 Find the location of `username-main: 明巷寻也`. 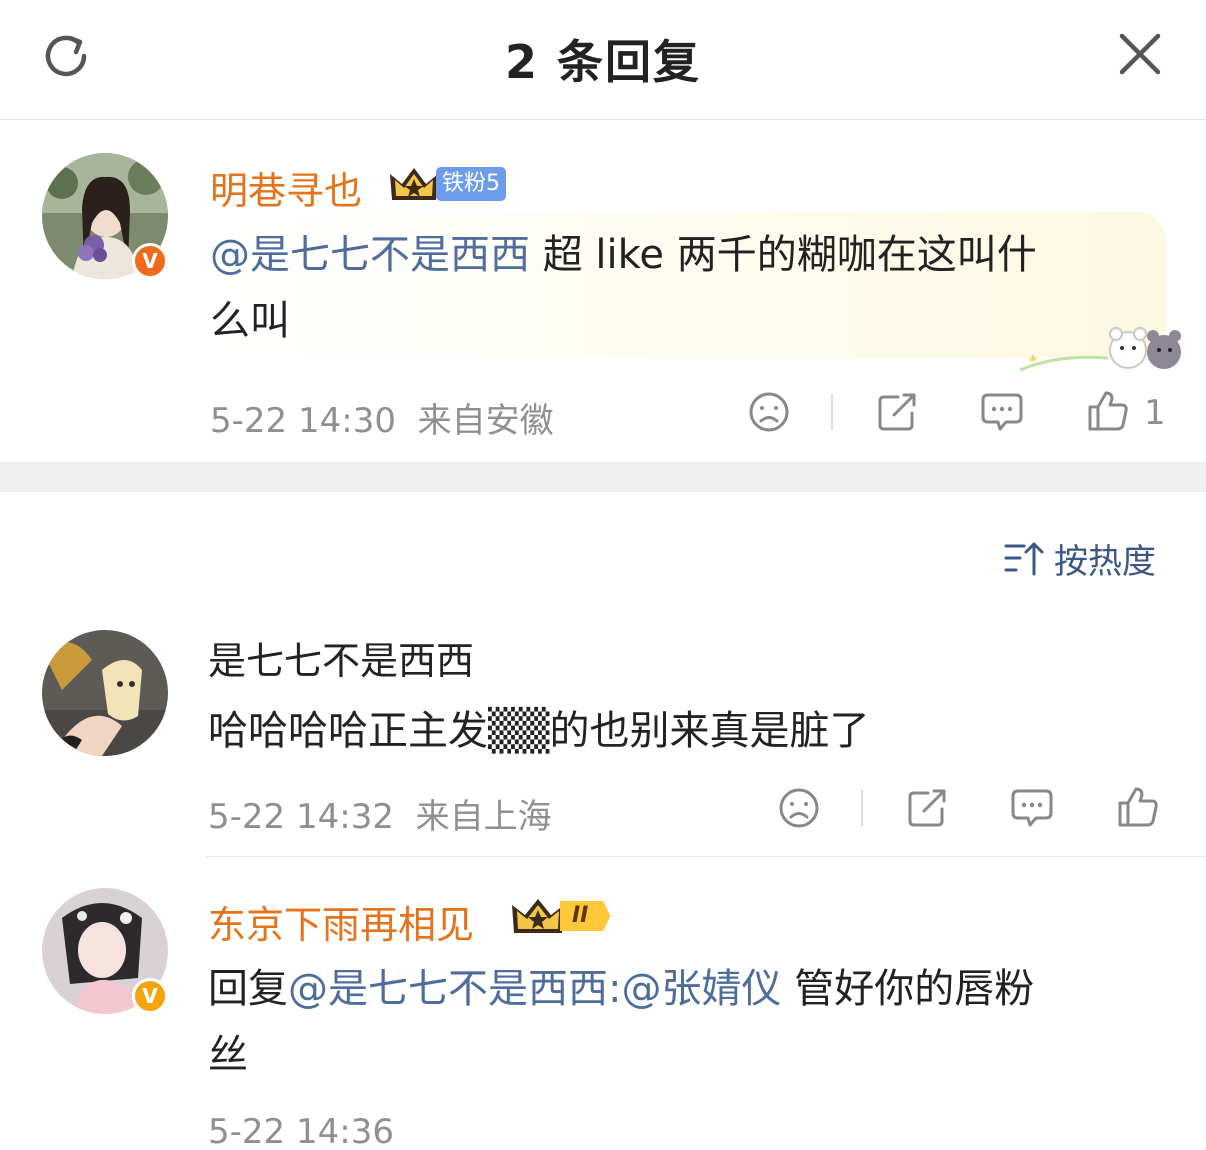

username-main: 明巷寻也 is located at coordinates (286, 187).